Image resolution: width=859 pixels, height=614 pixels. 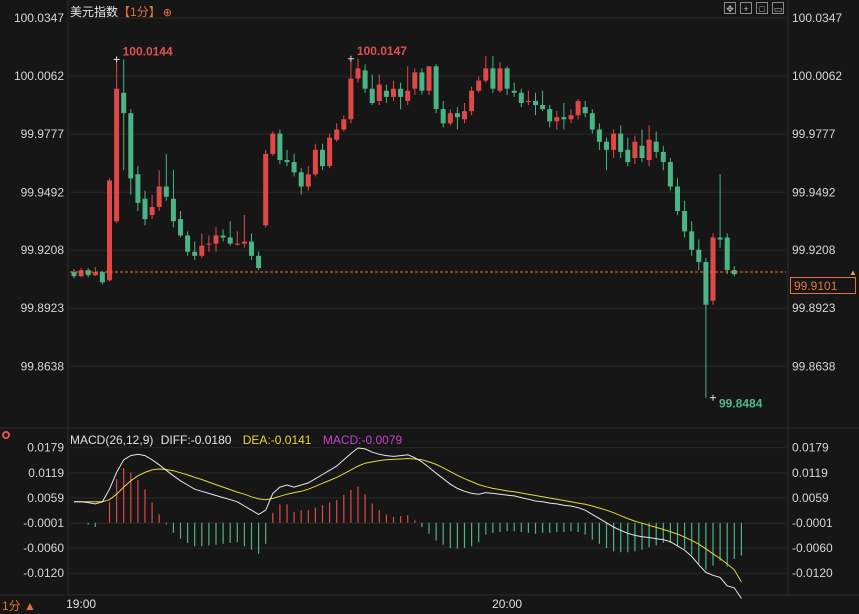 What do you see at coordinates (415, 519) in the screenshot?
I see `macd-histogram` at bounding box center [415, 519].